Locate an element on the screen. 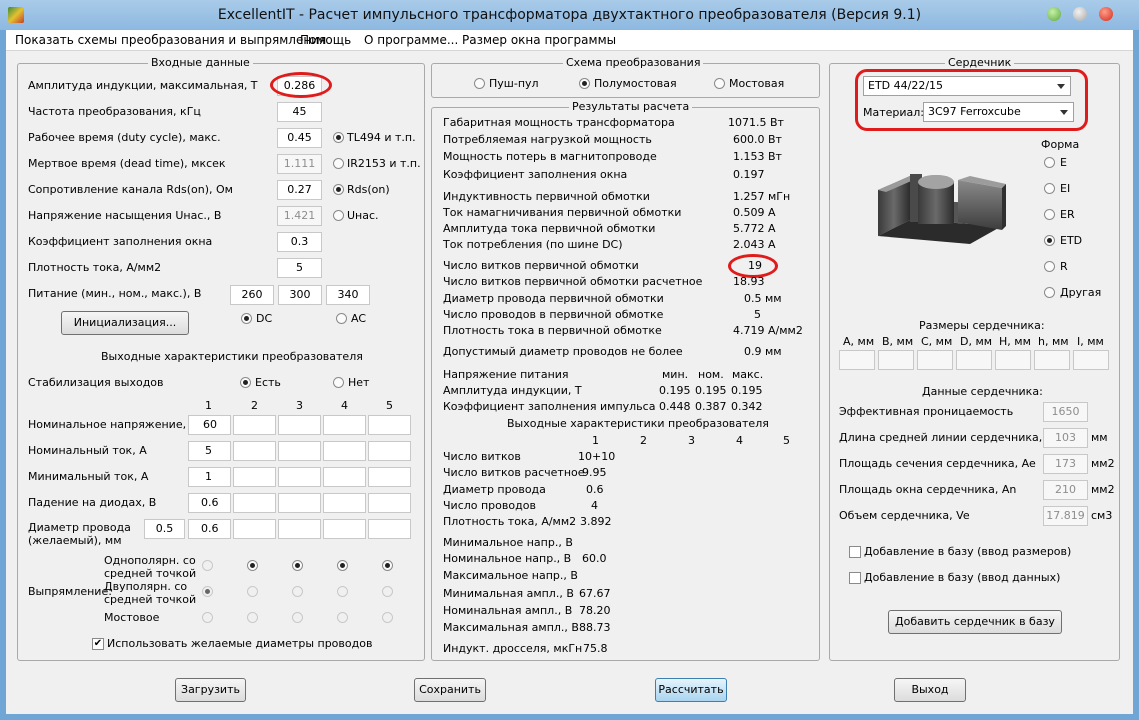 This screenshot has width=1139, height=720. dim-h-small-input is located at coordinates (1052, 360).